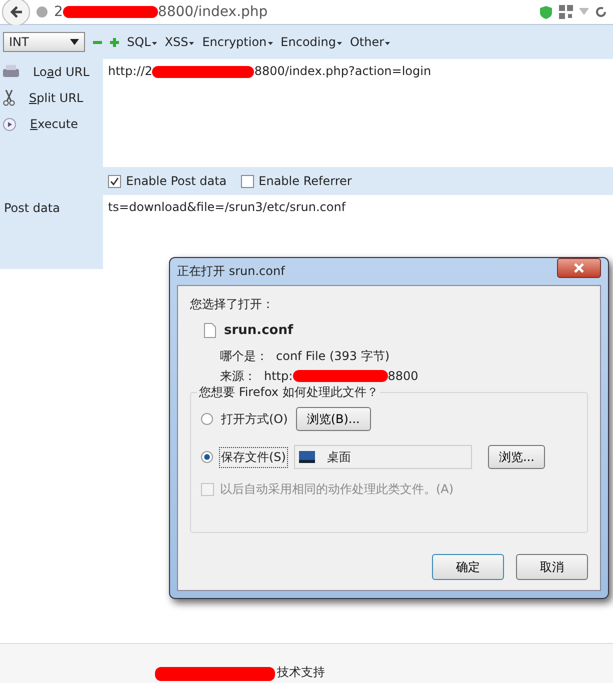 Image resolution: width=613 pixels, height=683 pixels. What do you see at coordinates (288, 392) in the screenshot?
I see `group-legend: 您想要 Firefox 如何处理此文件？` at bounding box center [288, 392].